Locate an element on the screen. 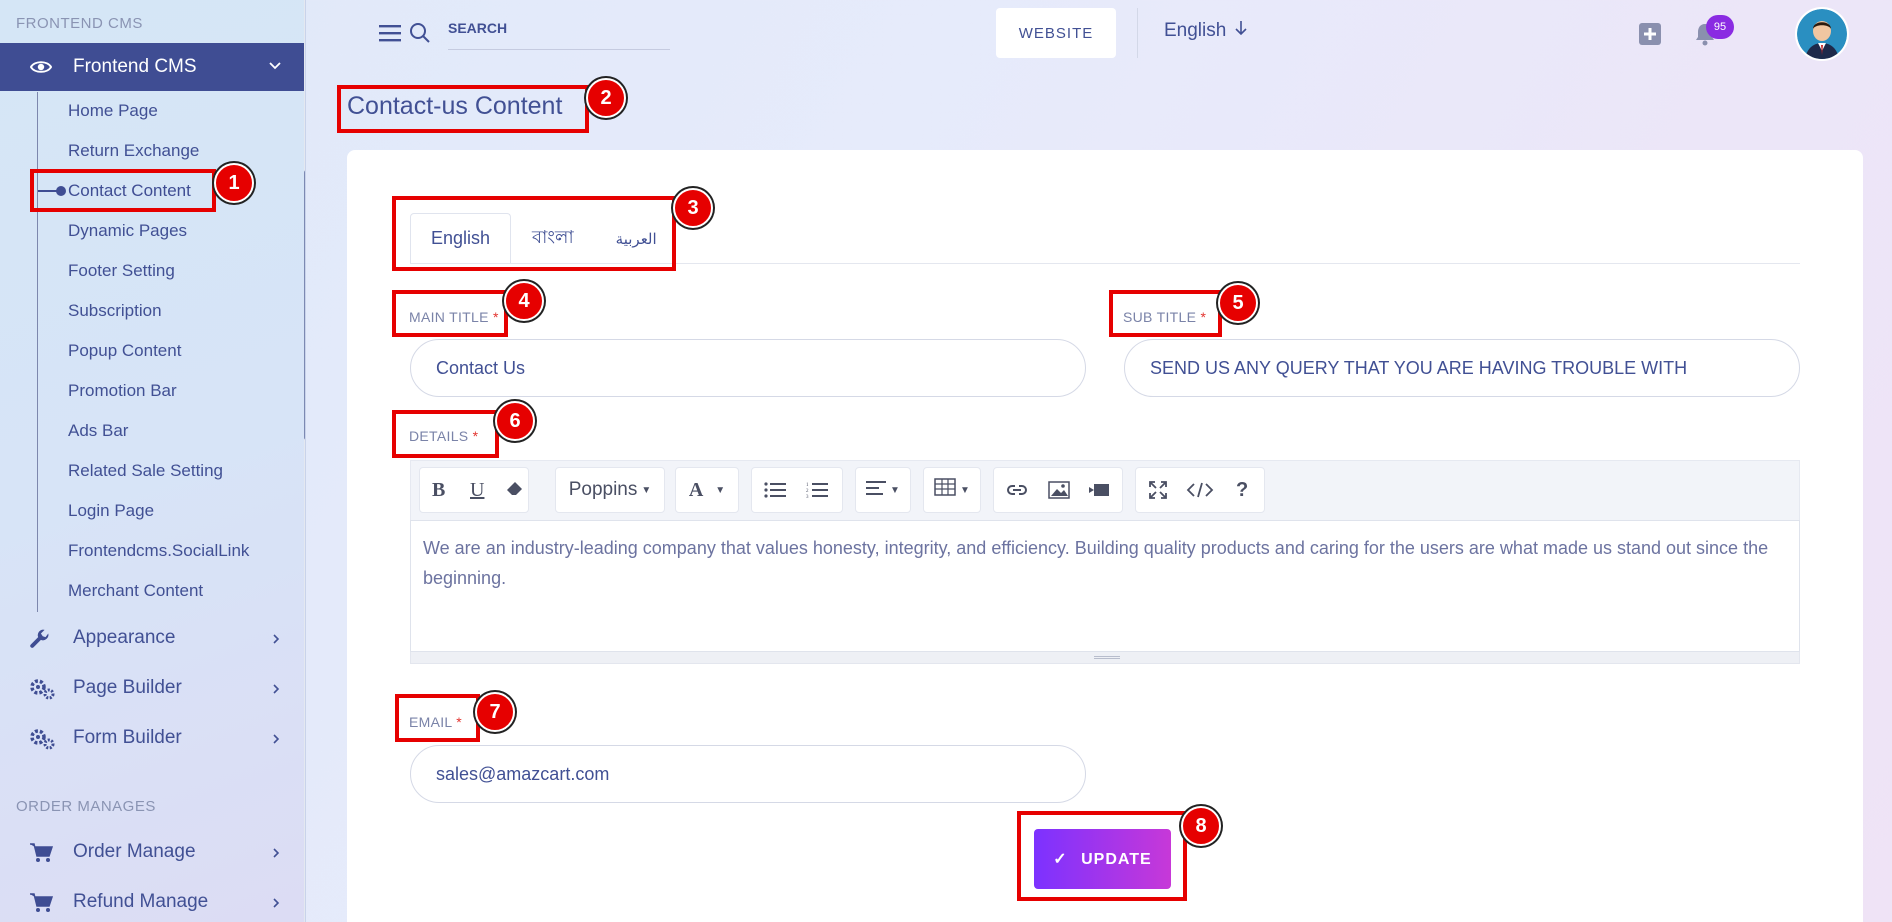  sidebar-subitem-social-link: Frontendcms.SocialLink is located at coordinates (158, 551).